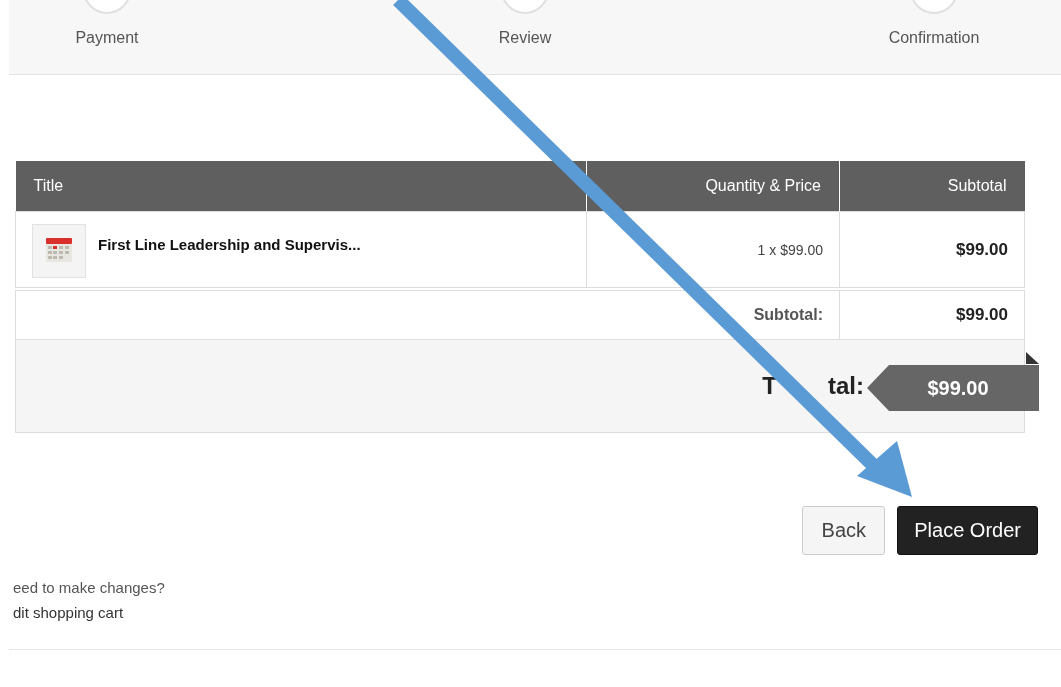 This screenshot has height=687, width=1061. I want to click on quantity-price: 1 x $99.00, so click(713, 249).